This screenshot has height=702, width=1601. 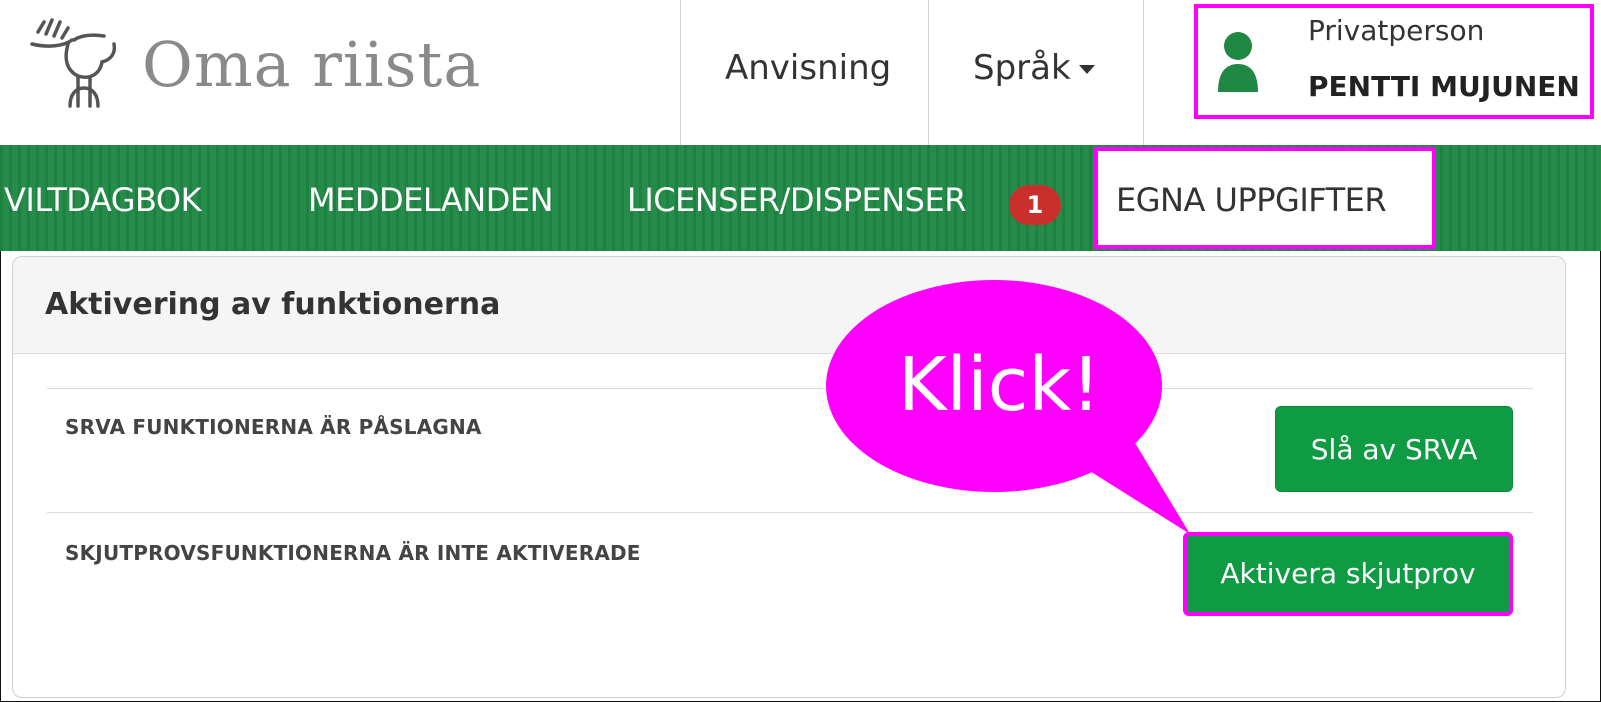 I want to click on nav-item-licenser: LICENSER/DISPENSER, so click(x=796, y=200).